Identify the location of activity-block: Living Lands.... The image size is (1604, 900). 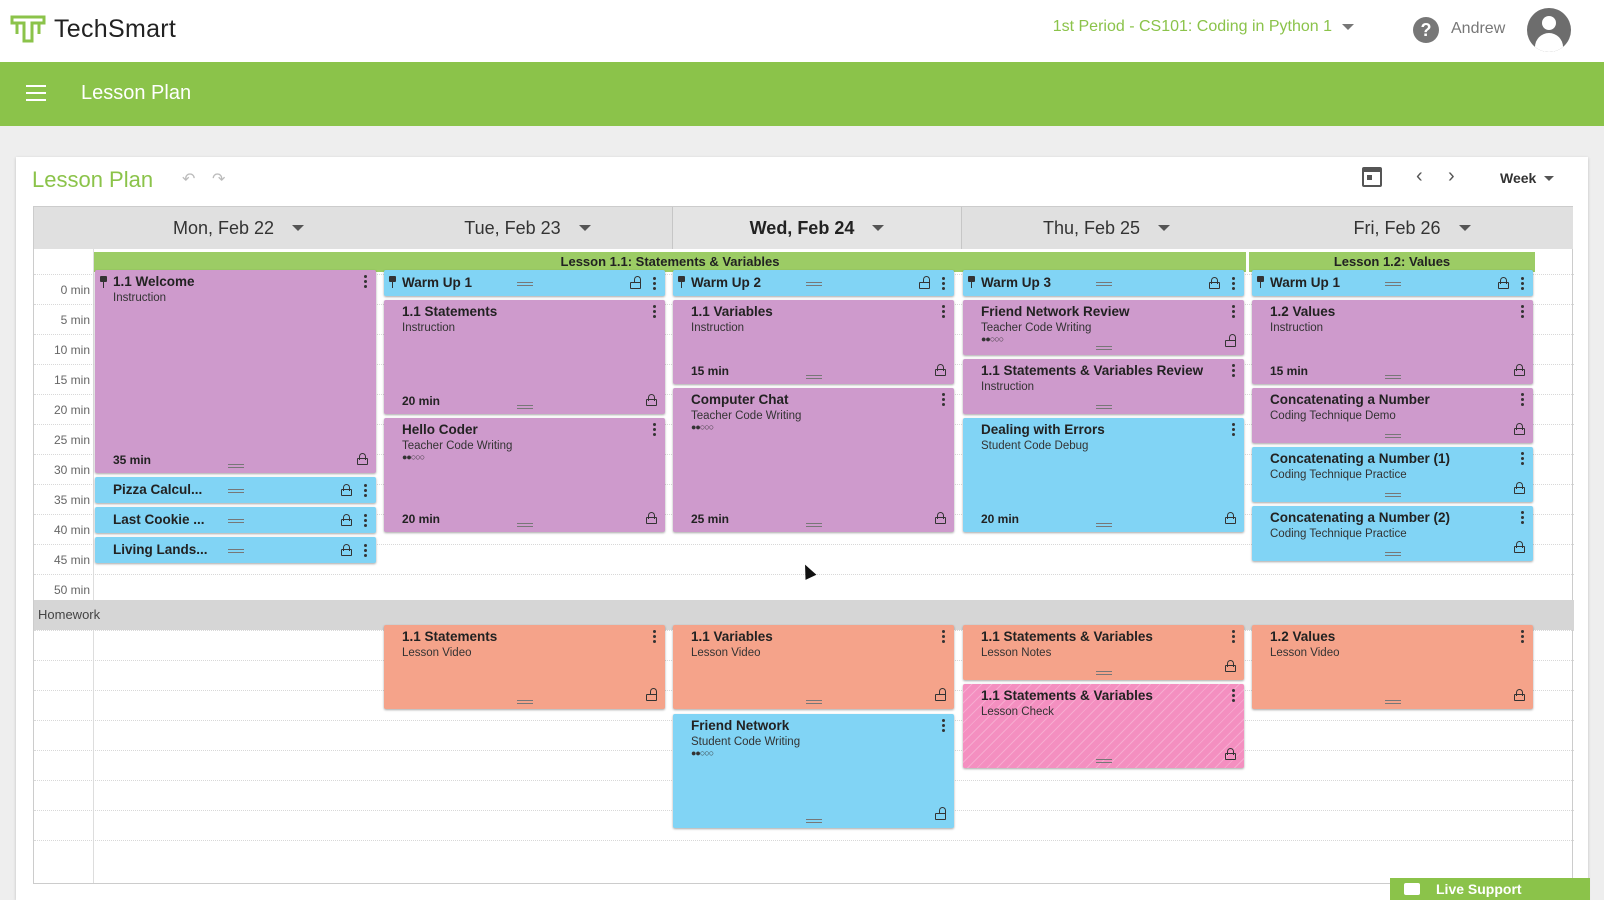
(235, 550).